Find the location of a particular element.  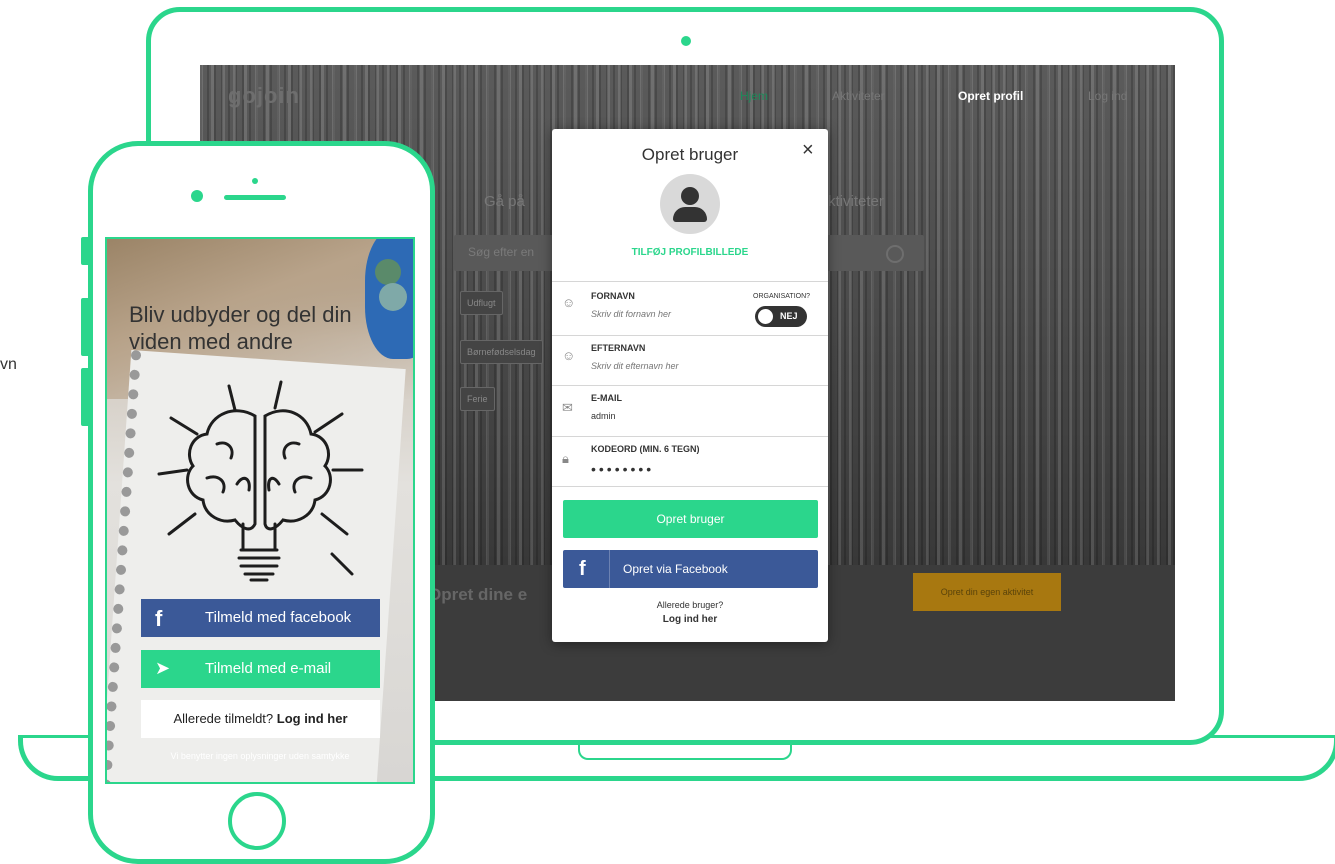

lock-icon: 🔒︎ is located at coordinates (565, 458).